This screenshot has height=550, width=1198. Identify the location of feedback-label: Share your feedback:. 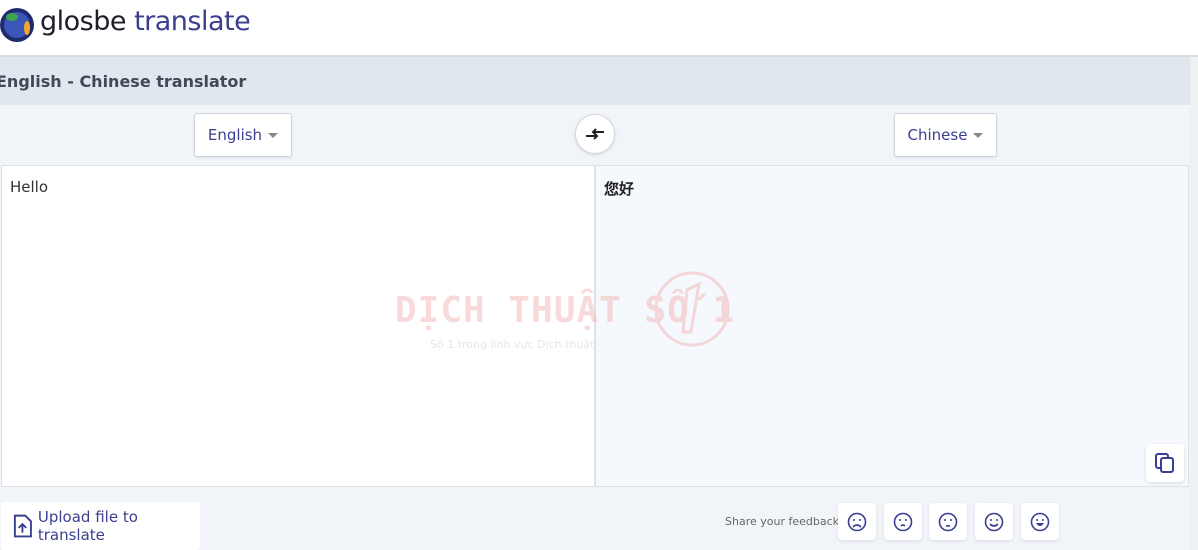
(784, 521).